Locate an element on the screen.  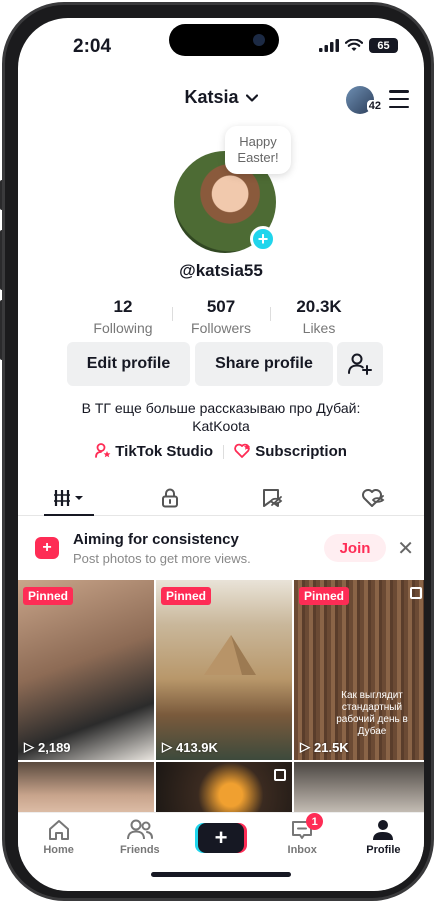
signal-icon is located at coordinates (329, 45).